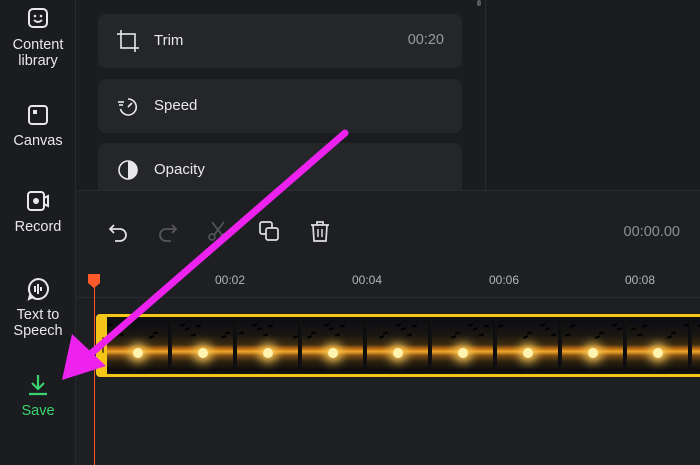  What do you see at coordinates (128, 107) in the screenshot?
I see `speed-icon` at bounding box center [128, 107].